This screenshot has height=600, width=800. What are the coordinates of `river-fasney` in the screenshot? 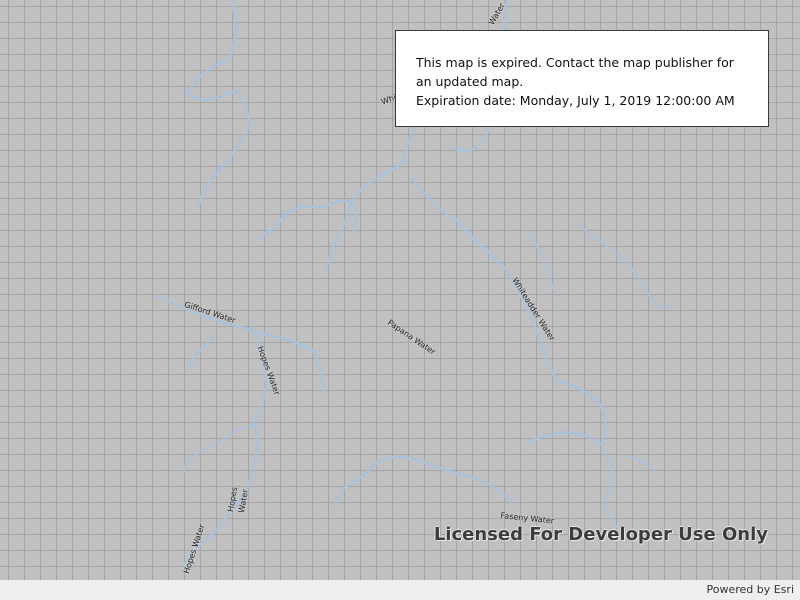 It's located at (423, 481).